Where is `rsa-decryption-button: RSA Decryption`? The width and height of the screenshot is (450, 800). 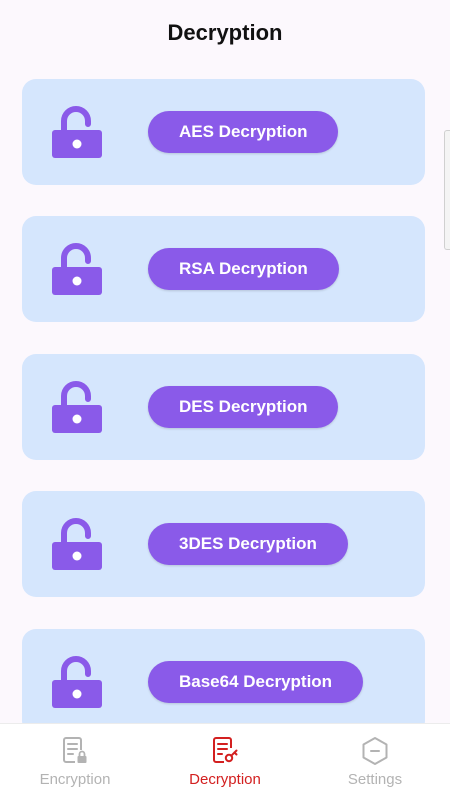 rsa-decryption-button: RSA Decryption is located at coordinates (243, 269).